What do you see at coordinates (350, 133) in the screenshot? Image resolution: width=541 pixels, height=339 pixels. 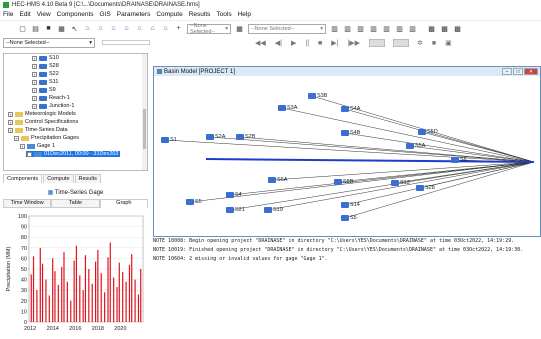 I see `basin-element: S4B` at bounding box center [350, 133].